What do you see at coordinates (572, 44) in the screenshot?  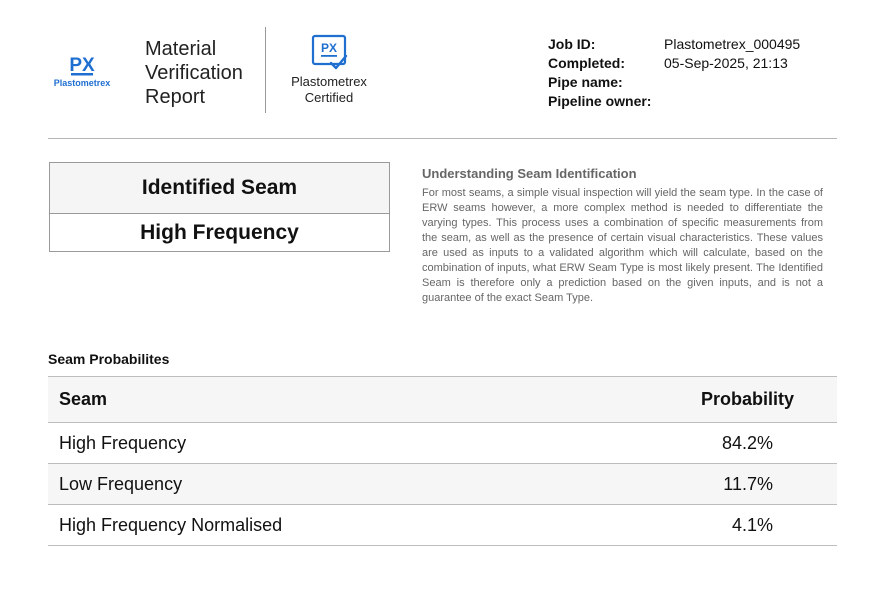 I see `job-id-label: Job ID:` at bounding box center [572, 44].